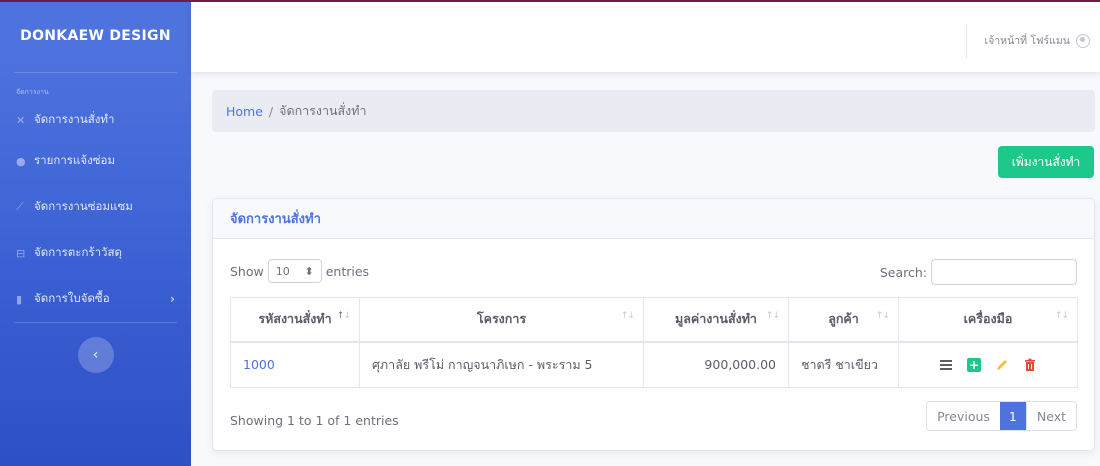 This screenshot has width=1100, height=466. What do you see at coordinates (988, 320) in the screenshot?
I see `column-header-tools: เครื่องมือ ↑↓` at bounding box center [988, 320].